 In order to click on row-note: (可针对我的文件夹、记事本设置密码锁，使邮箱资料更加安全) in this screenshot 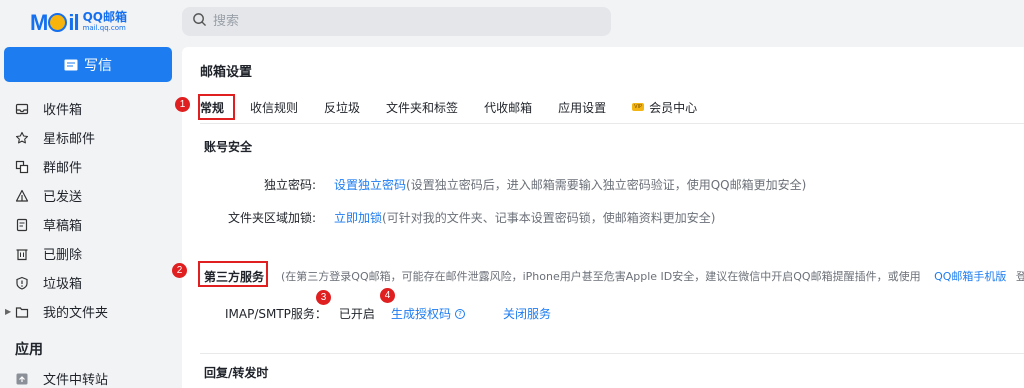, I will do `click(549, 218)`.